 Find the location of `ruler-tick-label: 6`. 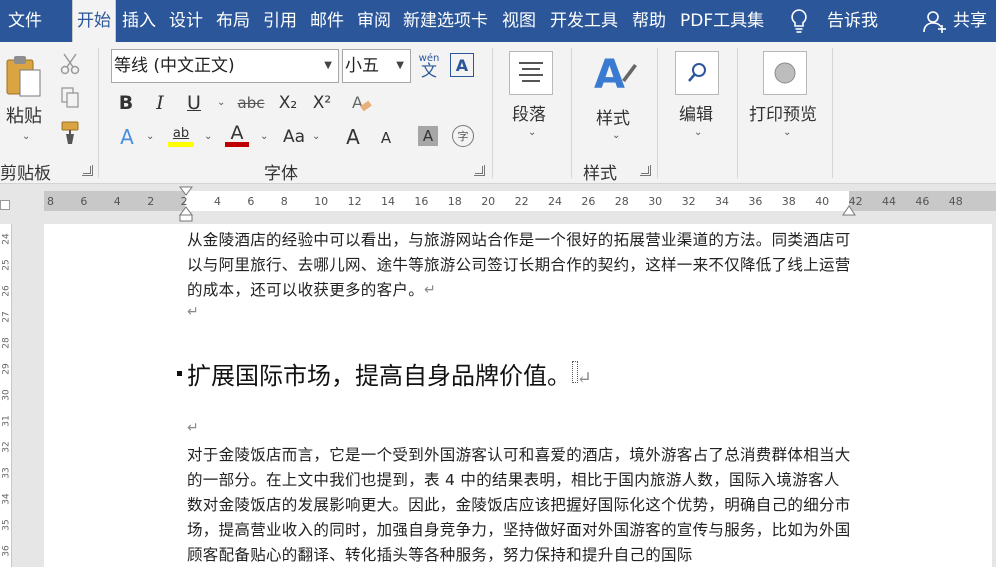

ruler-tick-label: 6 is located at coordinates (251, 201).